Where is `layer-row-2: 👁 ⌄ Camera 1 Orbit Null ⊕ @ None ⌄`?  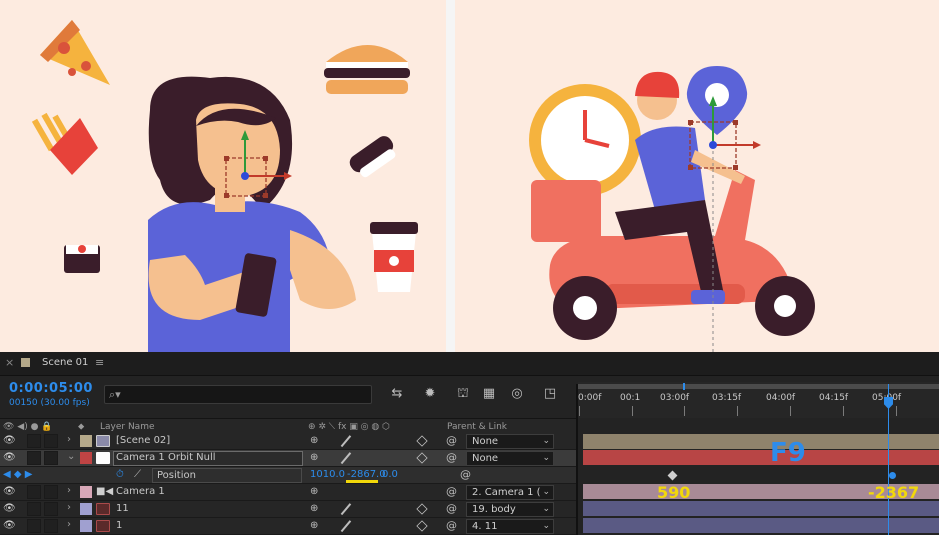
layer-row-2: 👁 ⌄ Camera 1 Orbit Null ⊕ @ None ⌄ is located at coordinates (288, 458).